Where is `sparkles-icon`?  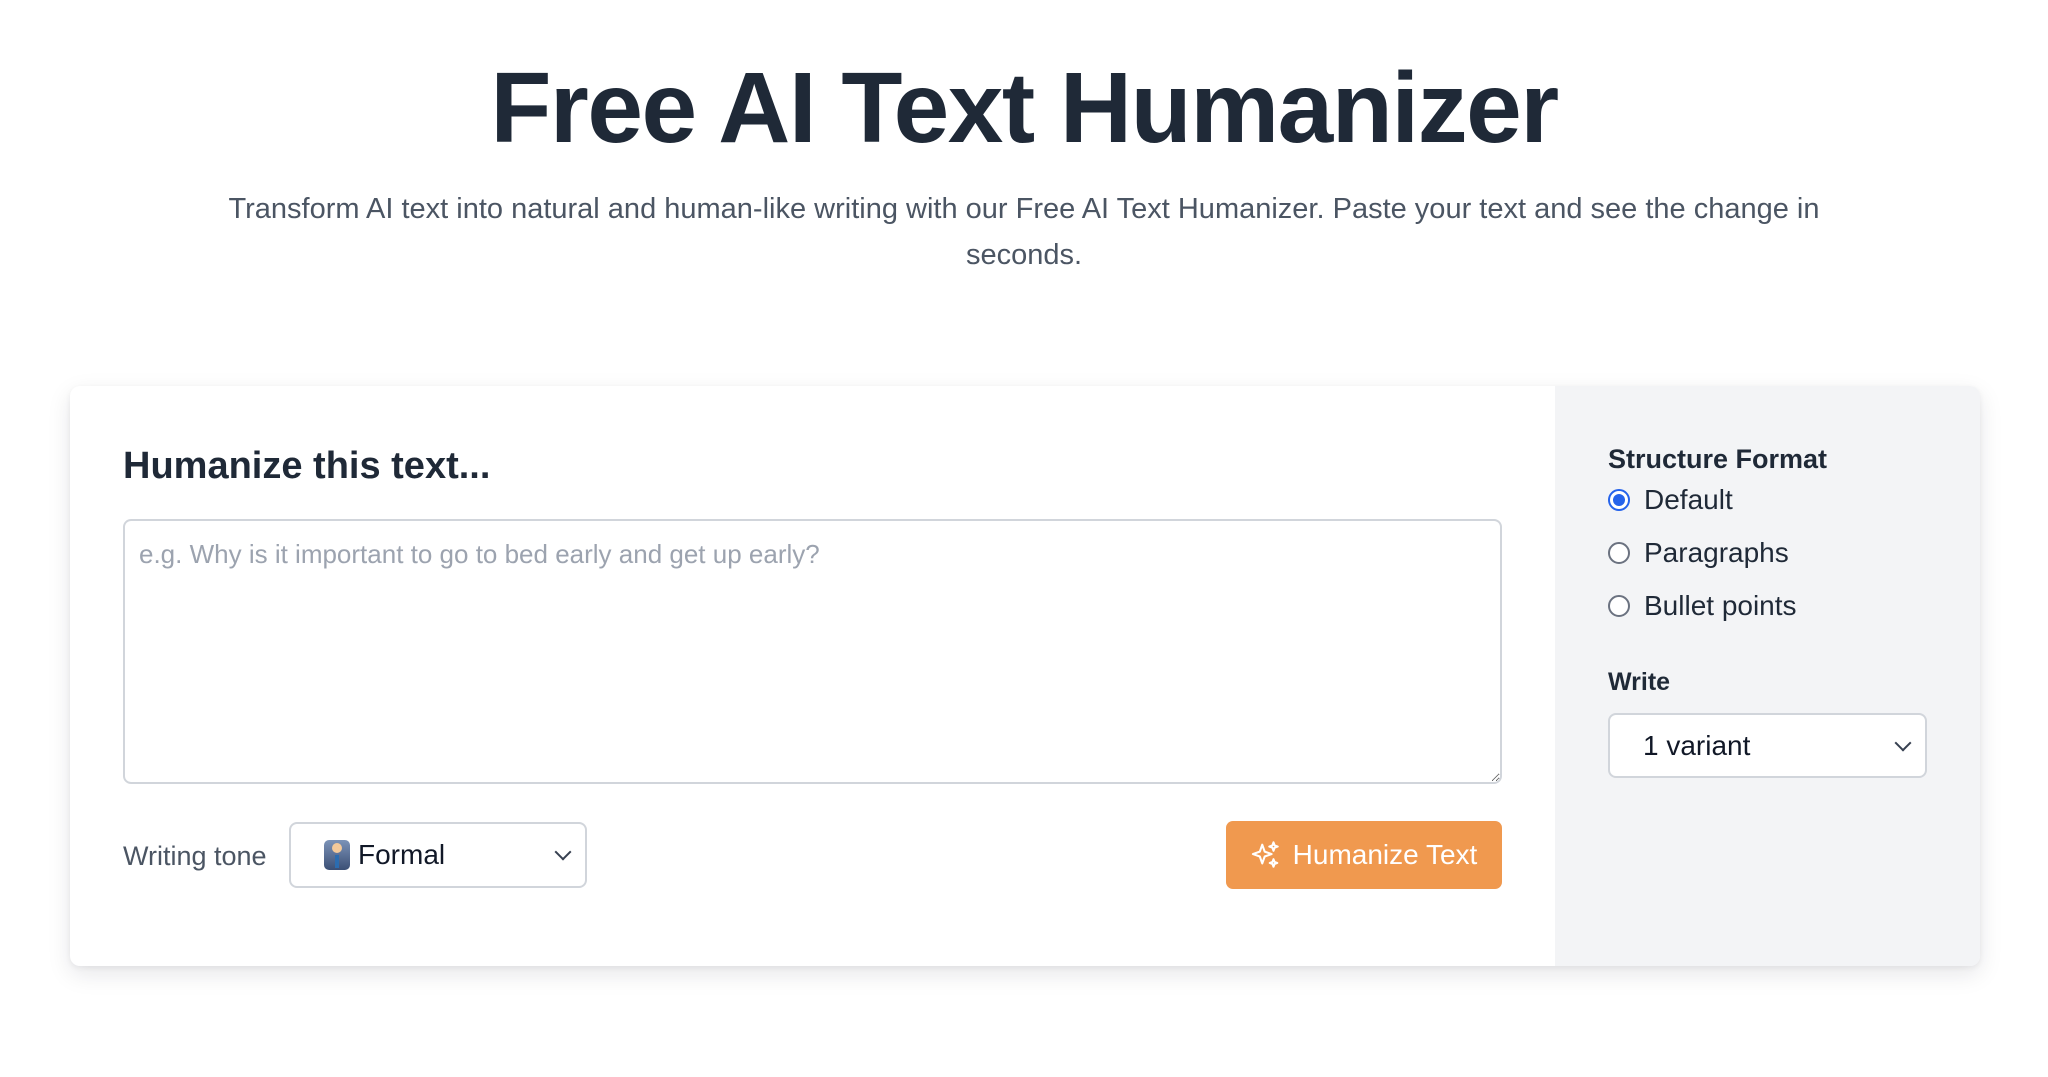
sparkles-icon is located at coordinates (1265, 854).